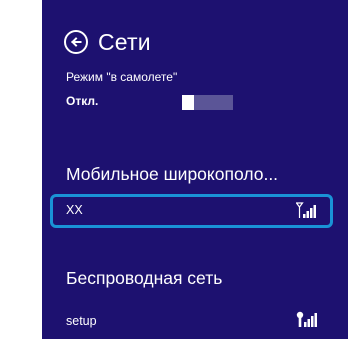 The width and height of the screenshot is (348, 339). I want to click on airplane-mode-state: Откл., so click(82, 101).